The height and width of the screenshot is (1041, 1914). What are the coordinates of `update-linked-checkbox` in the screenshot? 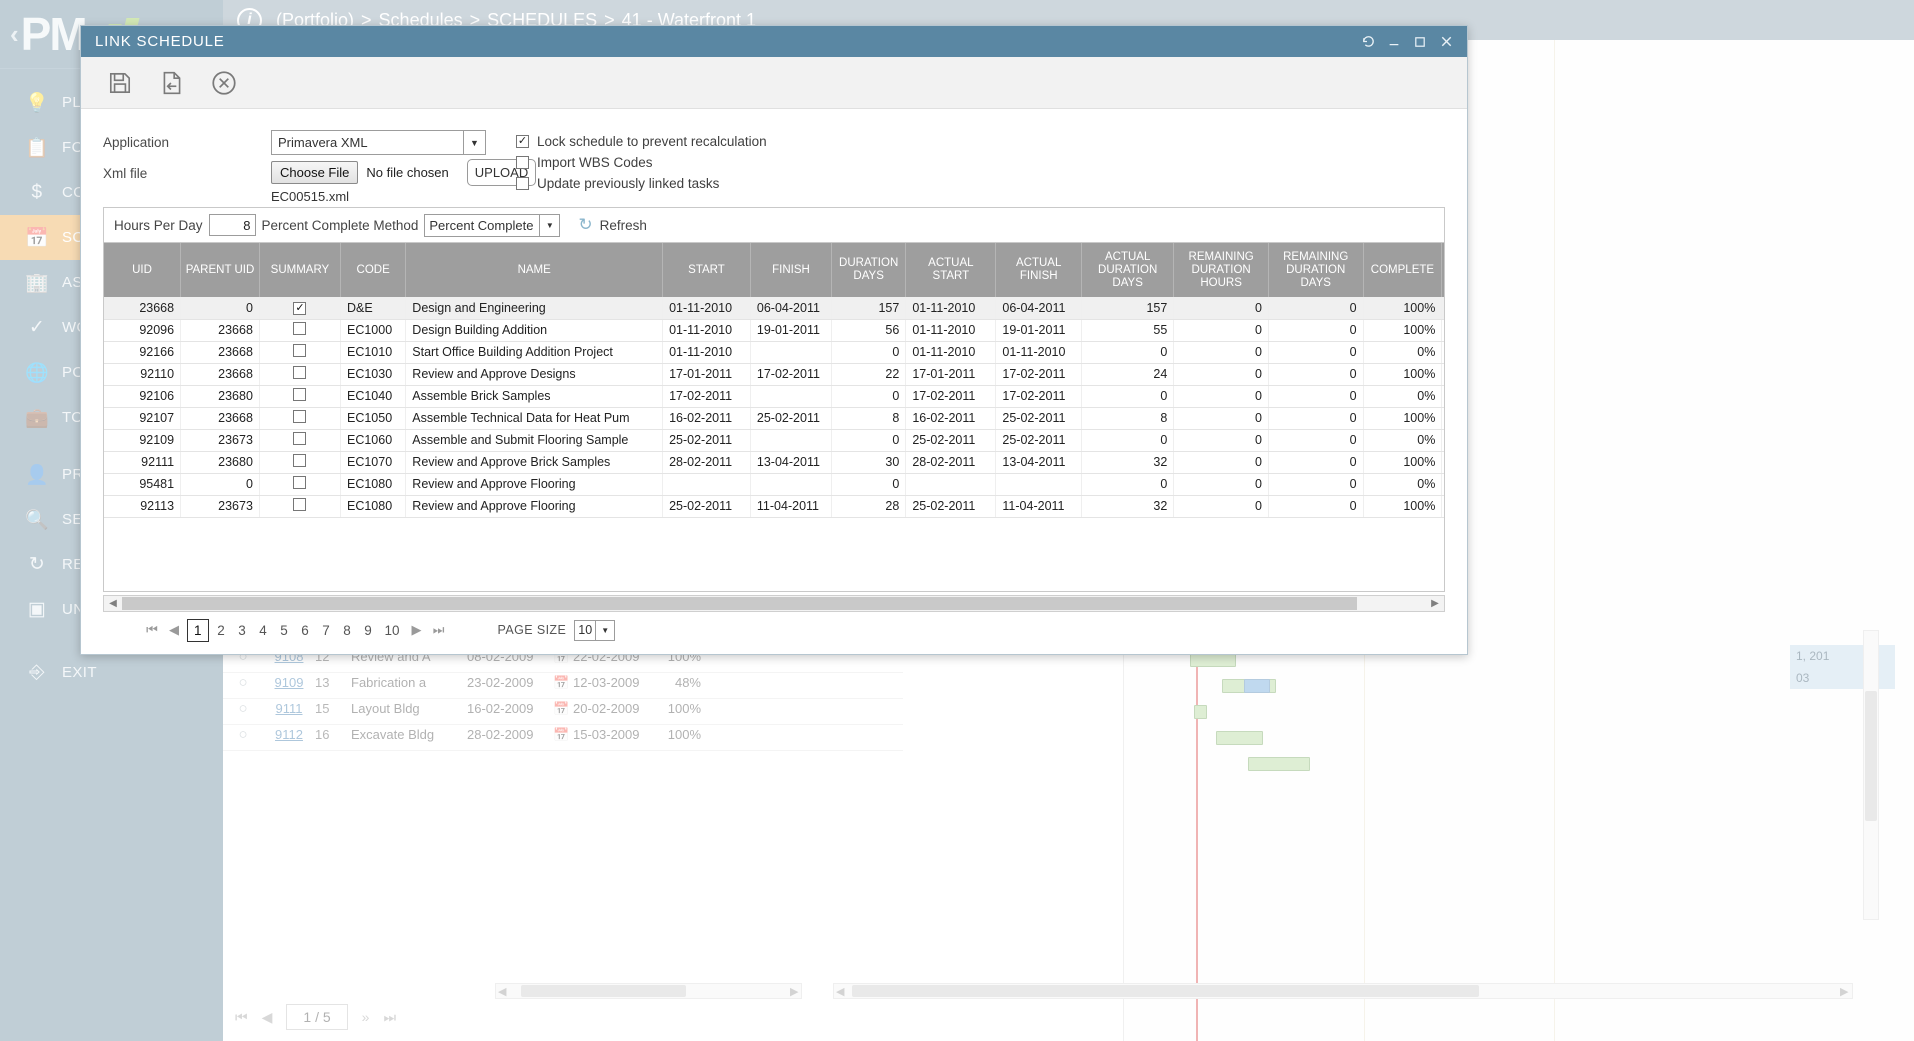 It's located at (522, 183).